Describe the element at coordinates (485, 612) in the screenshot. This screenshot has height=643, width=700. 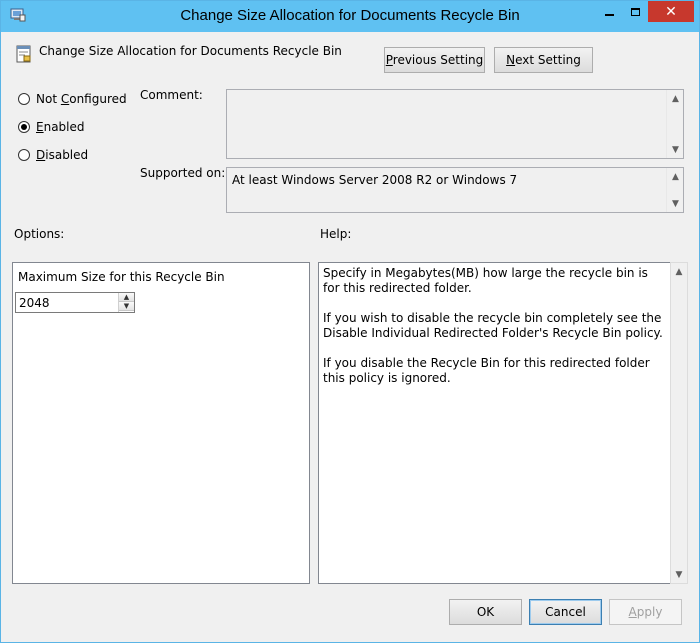
I see `ok-button: OK` at that location.